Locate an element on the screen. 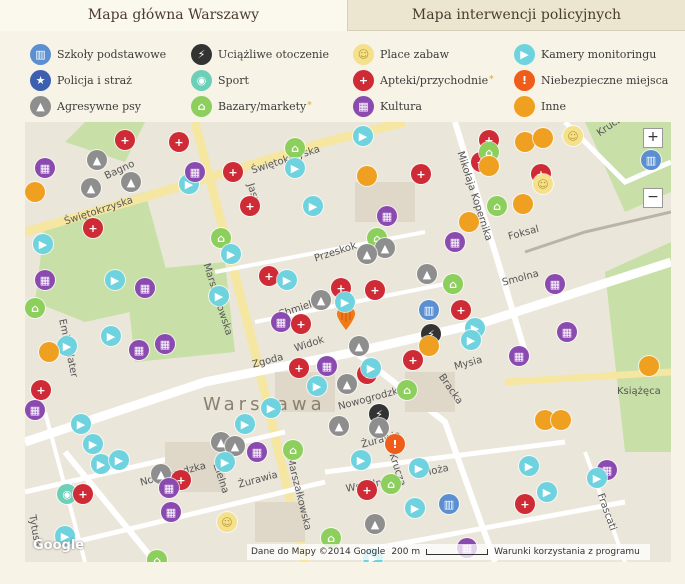  legend-item-danger: ! Niebezpieczne miejsca is located at coordinates (591, 80).